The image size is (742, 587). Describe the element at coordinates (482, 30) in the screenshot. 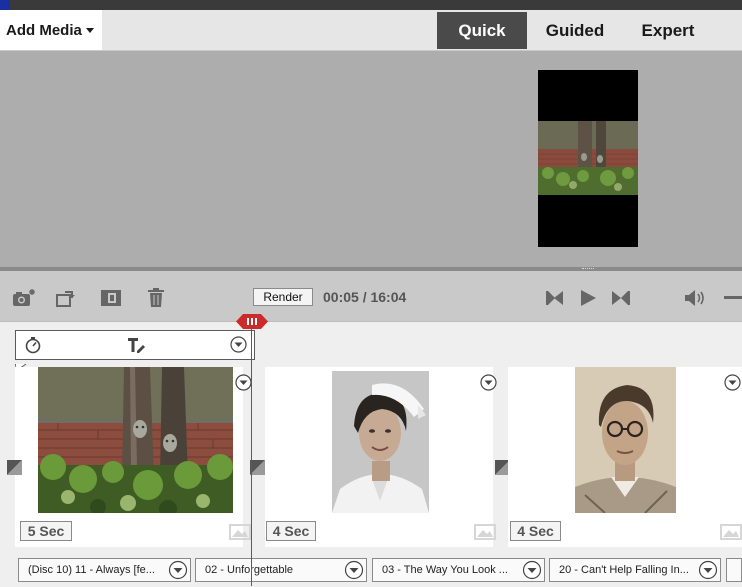

I see `tab-quick: Quick` at that location.